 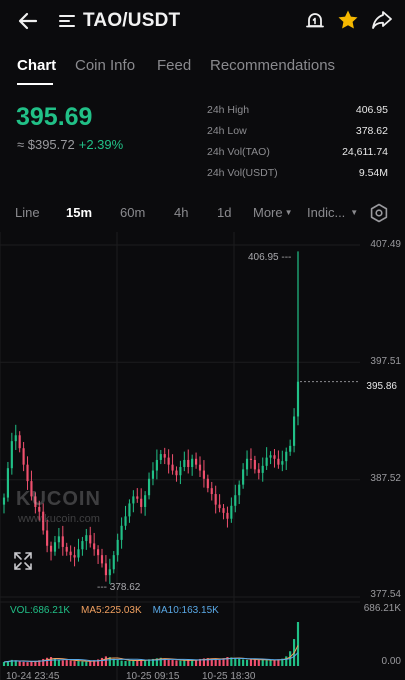 I want to click on more-intervals-dropdown: More ▼, so click(x=273, y=212).